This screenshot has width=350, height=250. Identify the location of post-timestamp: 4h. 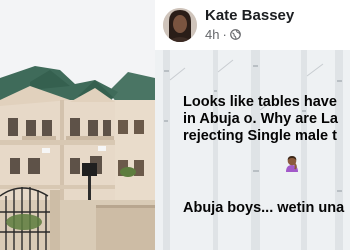
(212, 34).